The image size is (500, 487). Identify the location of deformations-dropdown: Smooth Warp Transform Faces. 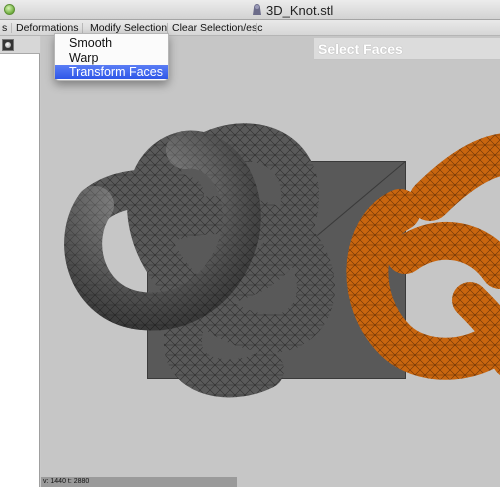
(111, 57).